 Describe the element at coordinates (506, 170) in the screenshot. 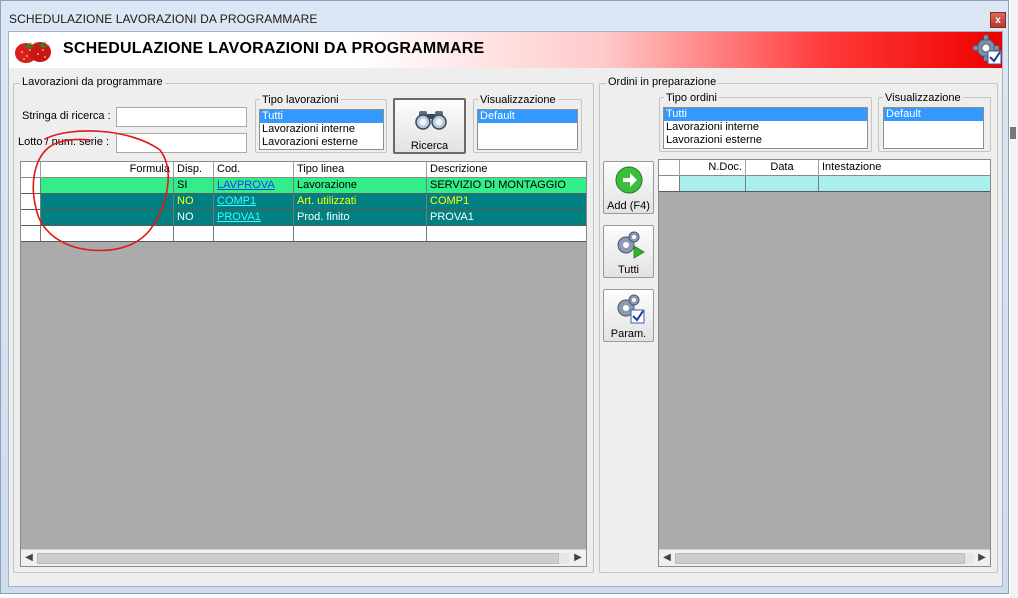

I see `column-header-descrizione: Descrizione` at that location.